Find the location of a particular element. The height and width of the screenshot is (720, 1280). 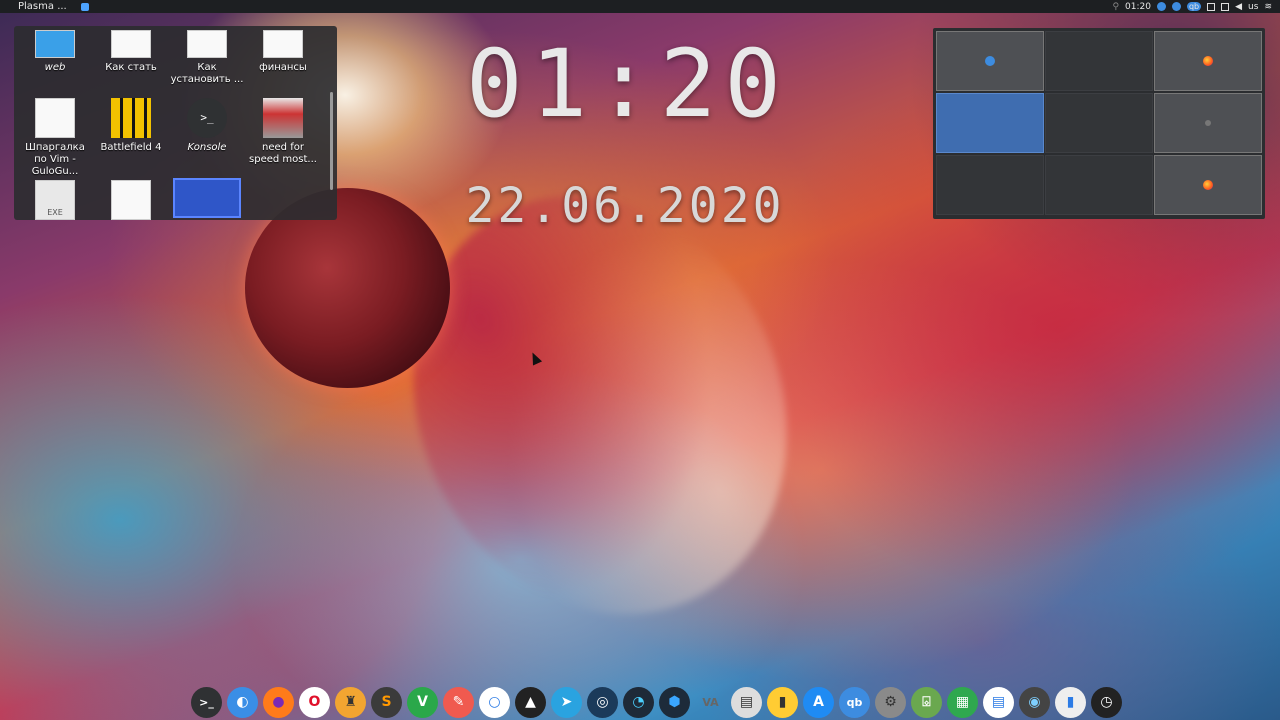

nfs-icon is located at coordinates (283, 118).